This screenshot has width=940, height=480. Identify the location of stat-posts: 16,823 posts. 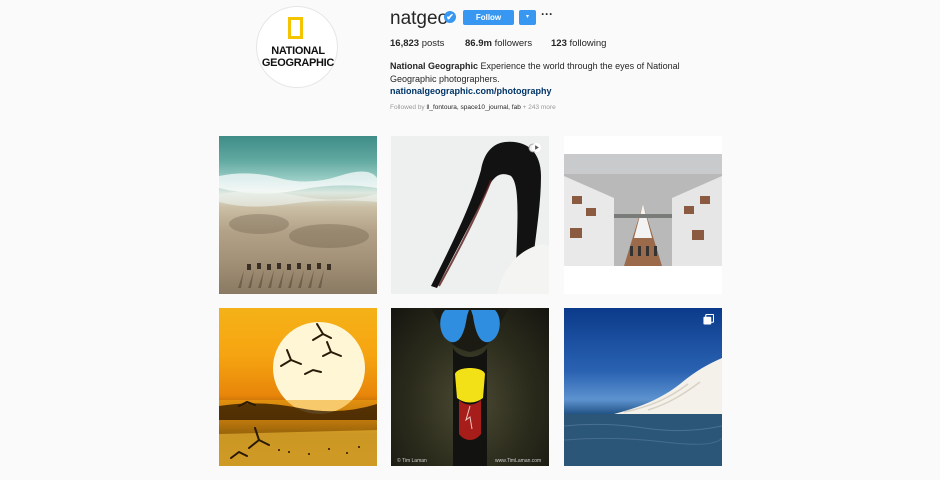
(417, 43).